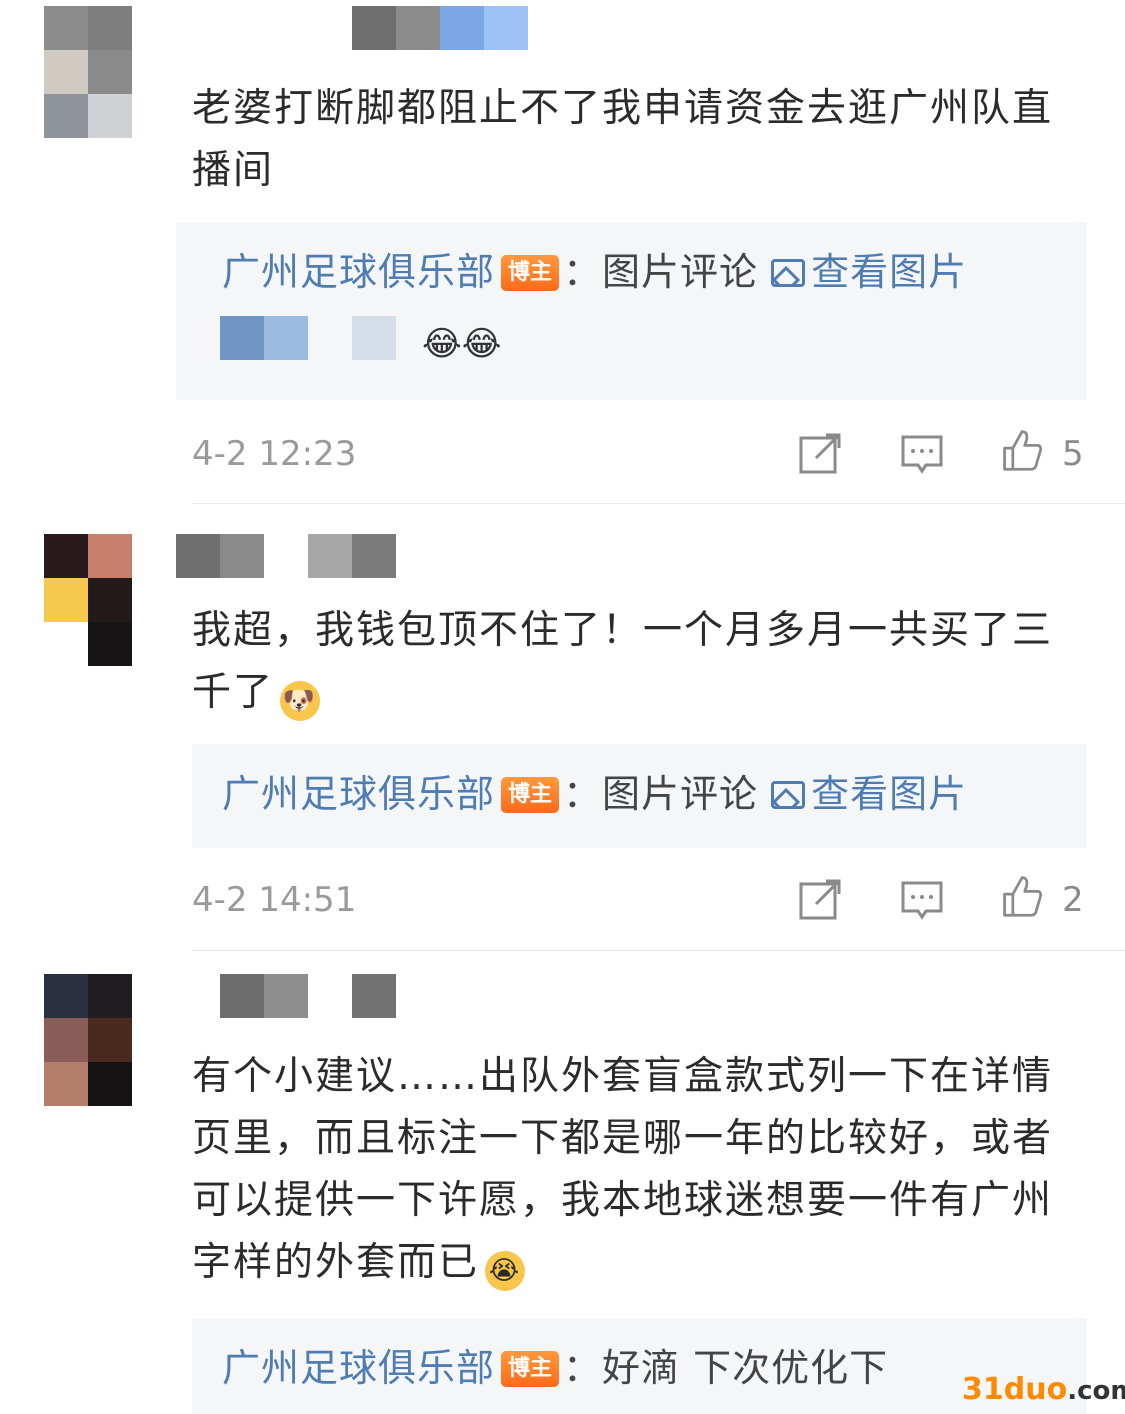 The width and height of the screenshot is (1125, 1414). What do you see at coordinates (505, 1271) in the screenshot?
I see `crying-emoji: 😭` at bounding box center [505, 1271].